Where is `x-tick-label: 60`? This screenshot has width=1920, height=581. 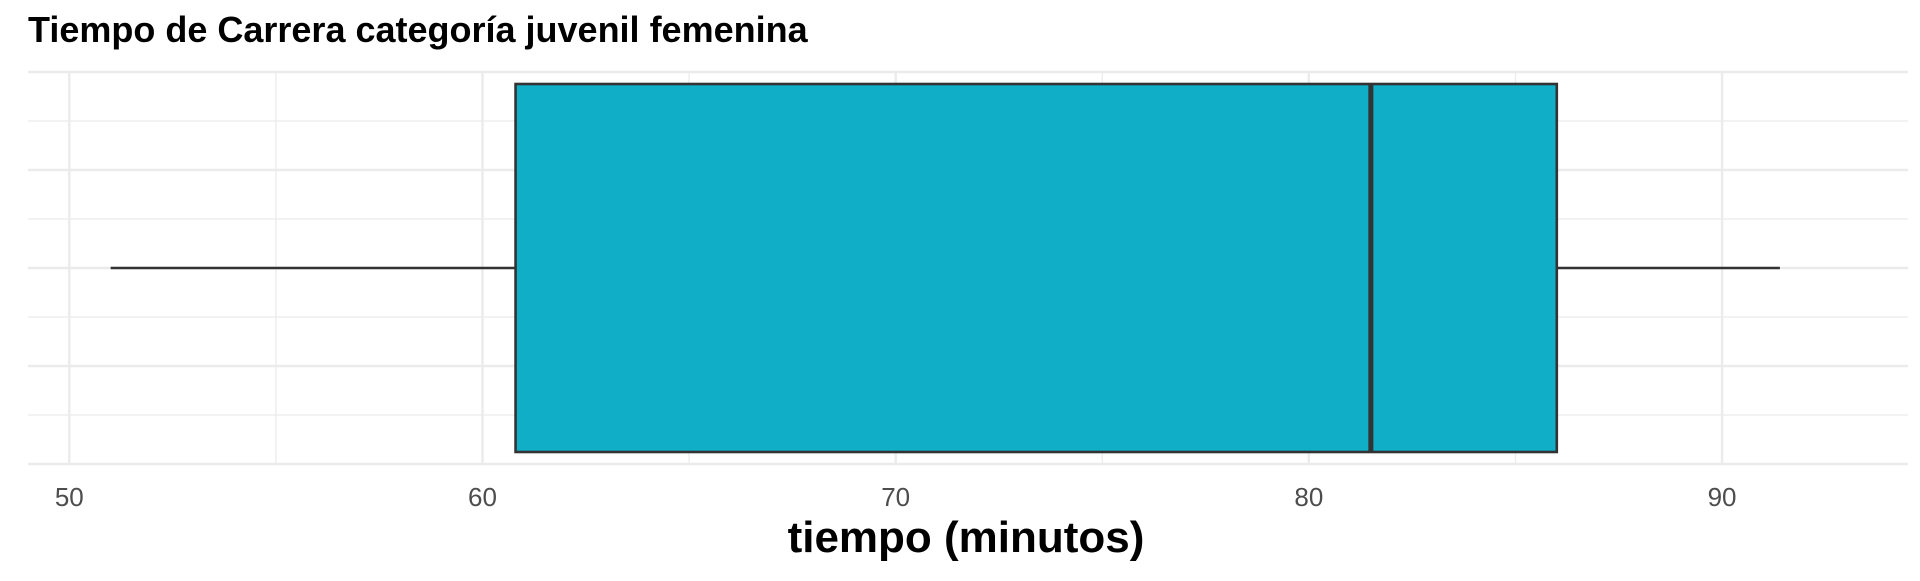 x-tick-label: 60 is located at coordinates (482, 497).